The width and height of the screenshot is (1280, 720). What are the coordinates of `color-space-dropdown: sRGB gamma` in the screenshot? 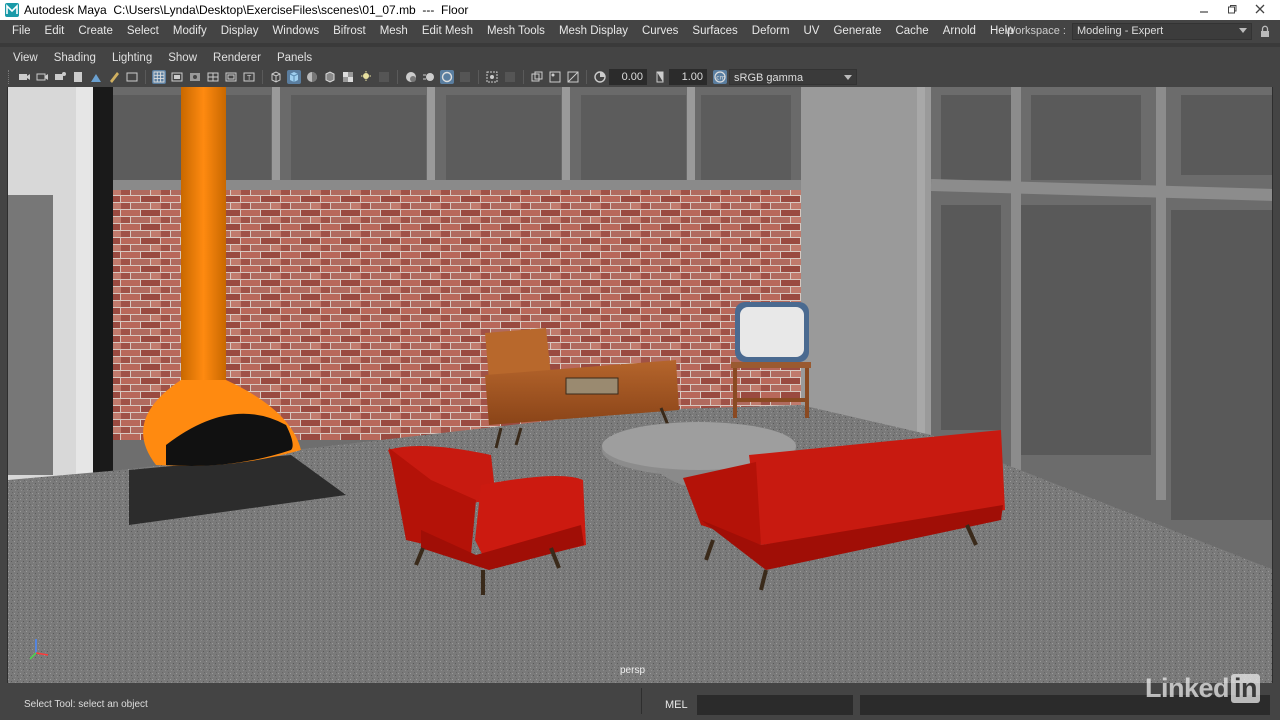 It's located at (793, 77).